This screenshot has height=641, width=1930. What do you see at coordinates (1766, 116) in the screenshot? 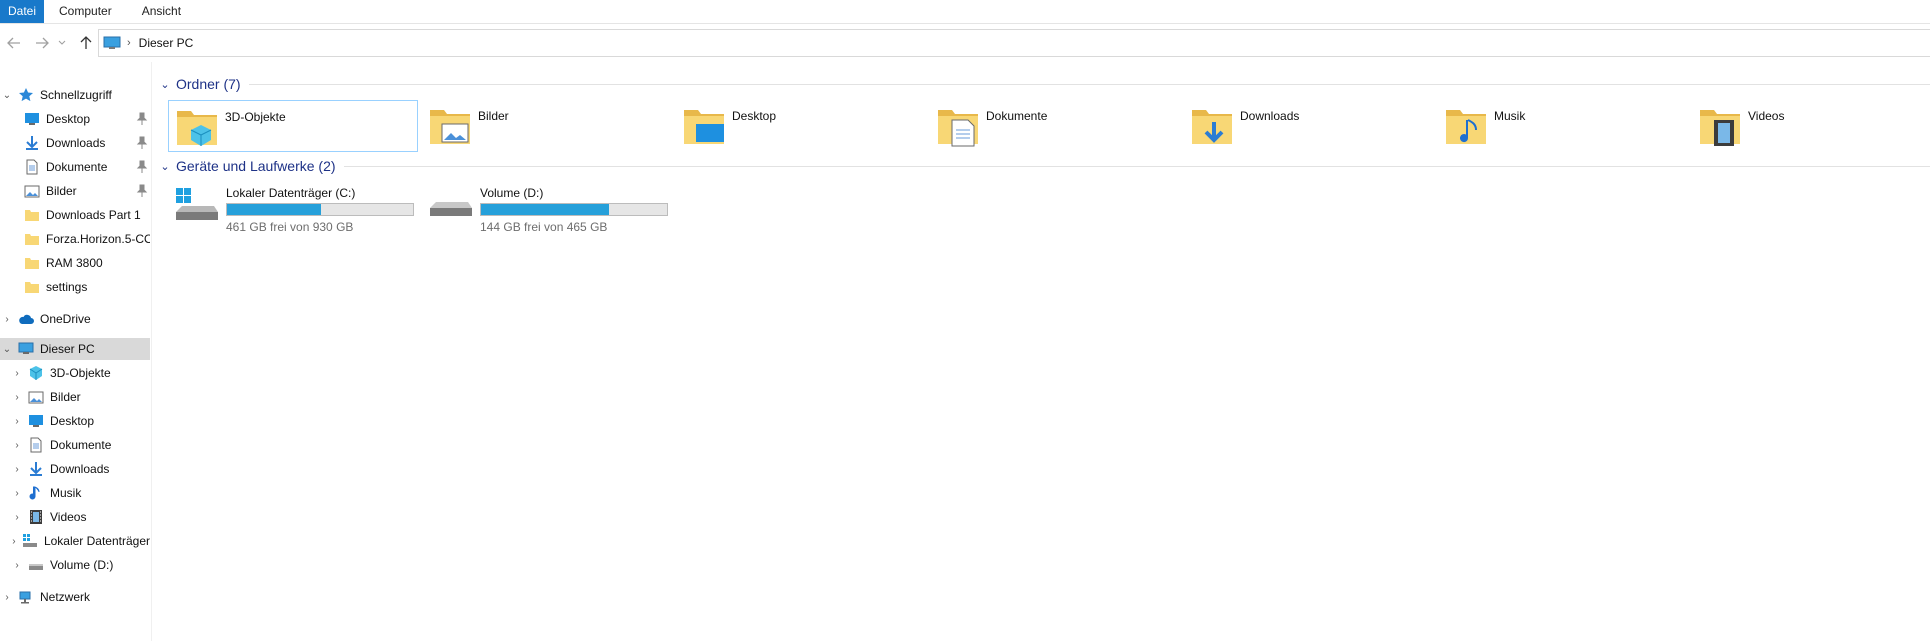
I see `folder-name: Videos` at bounding box center [1766, 116].